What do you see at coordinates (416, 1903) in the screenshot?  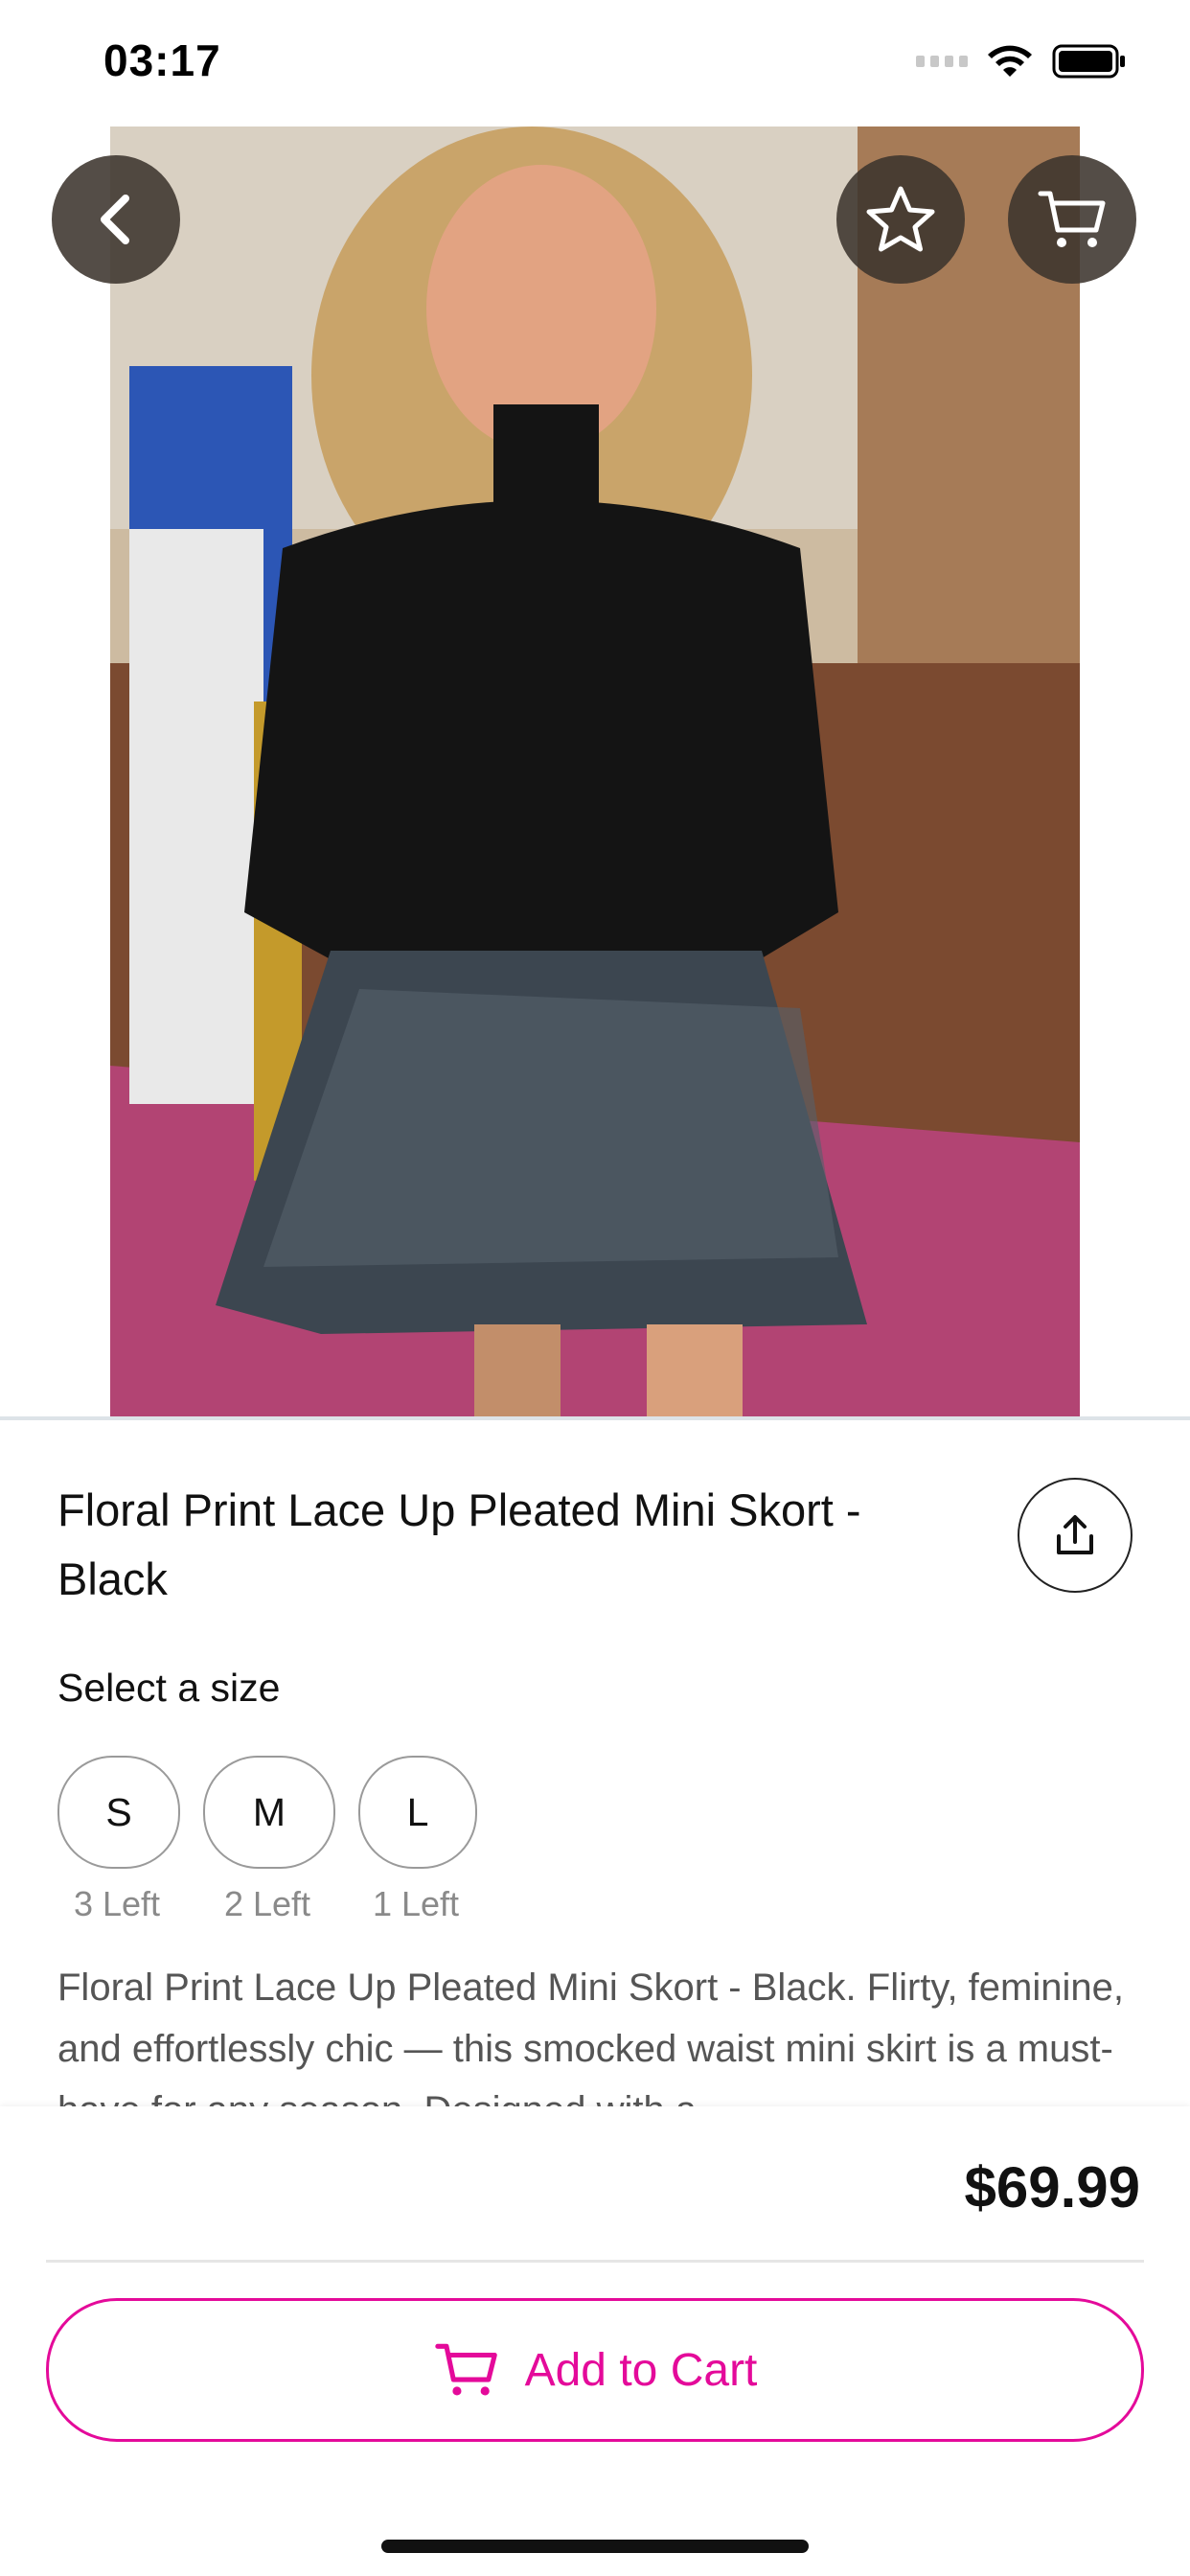 I see `stock-count-l: 1 Left` at bounding box center [416, 1903].